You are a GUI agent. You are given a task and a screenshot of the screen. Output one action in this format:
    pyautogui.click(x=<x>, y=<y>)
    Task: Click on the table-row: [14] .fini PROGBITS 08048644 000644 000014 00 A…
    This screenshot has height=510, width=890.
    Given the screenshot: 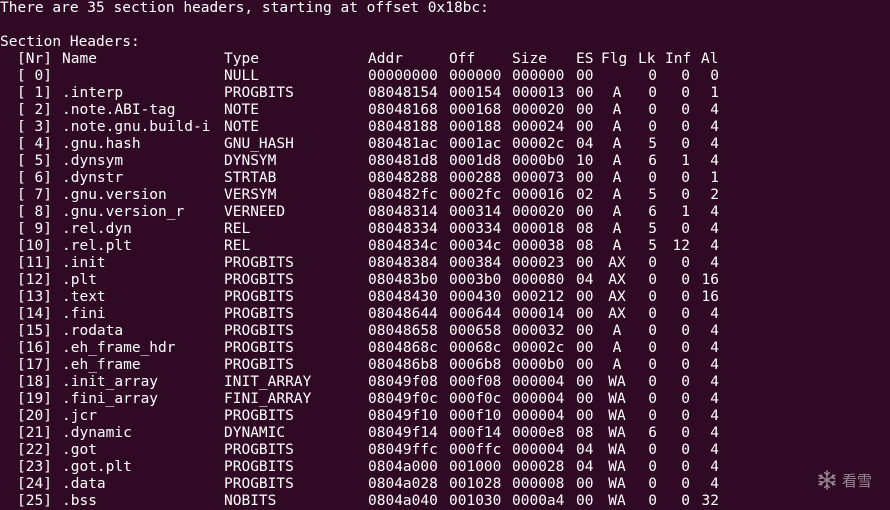 What is the action you would take?
    pyautogui.click(x=445, y=314)
    